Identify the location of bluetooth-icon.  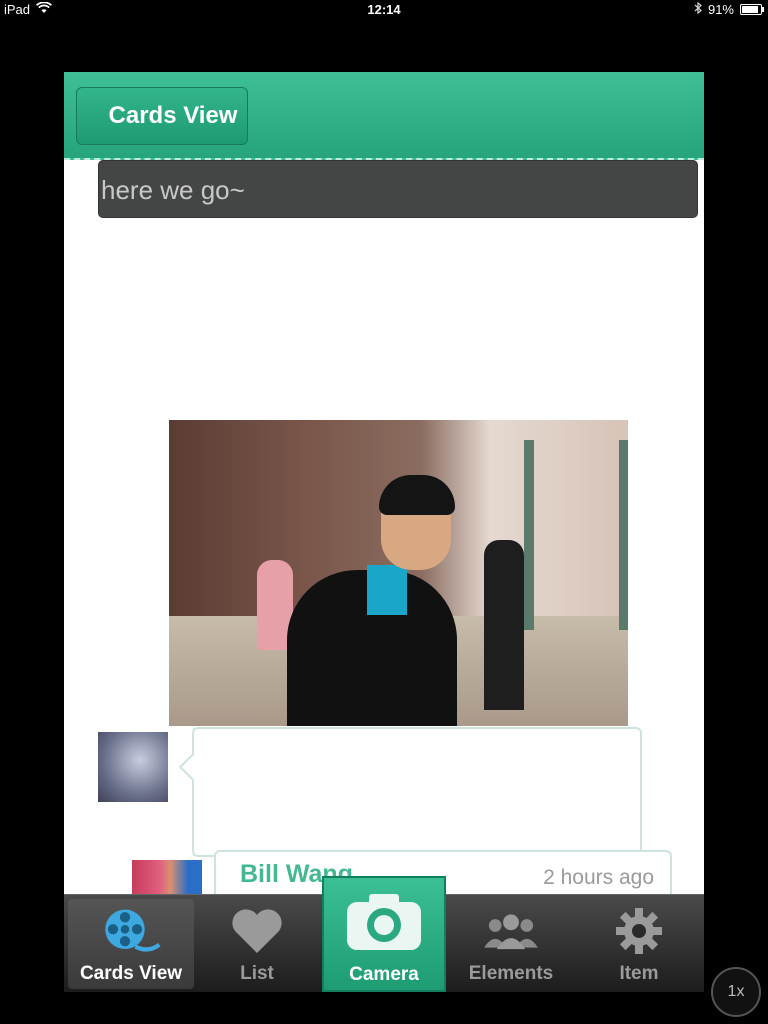
(698, 9).